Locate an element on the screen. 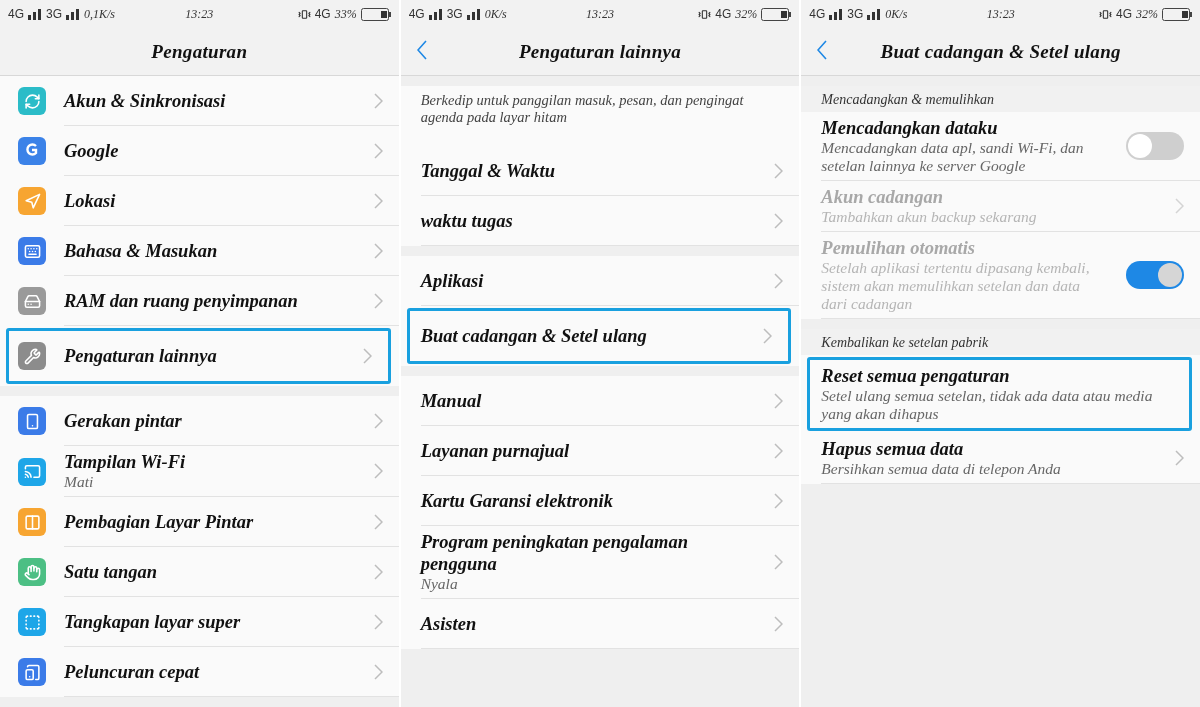 Image resolution: width=1200 pixels, height=707 pixels. settings-item: Peluncuran cepat is located at coordinates (199, 672).